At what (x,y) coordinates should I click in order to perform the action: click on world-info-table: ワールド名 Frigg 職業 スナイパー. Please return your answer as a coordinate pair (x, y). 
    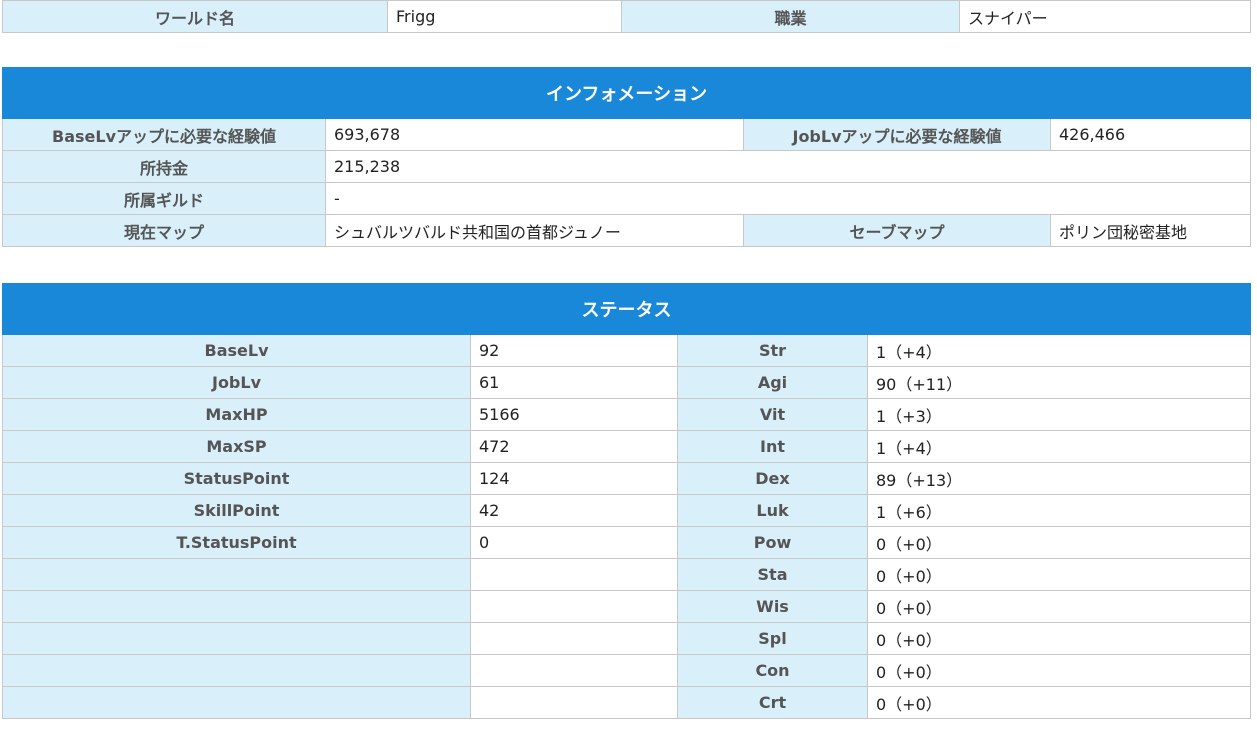
    Looking at the image, I should click on (626, 16).